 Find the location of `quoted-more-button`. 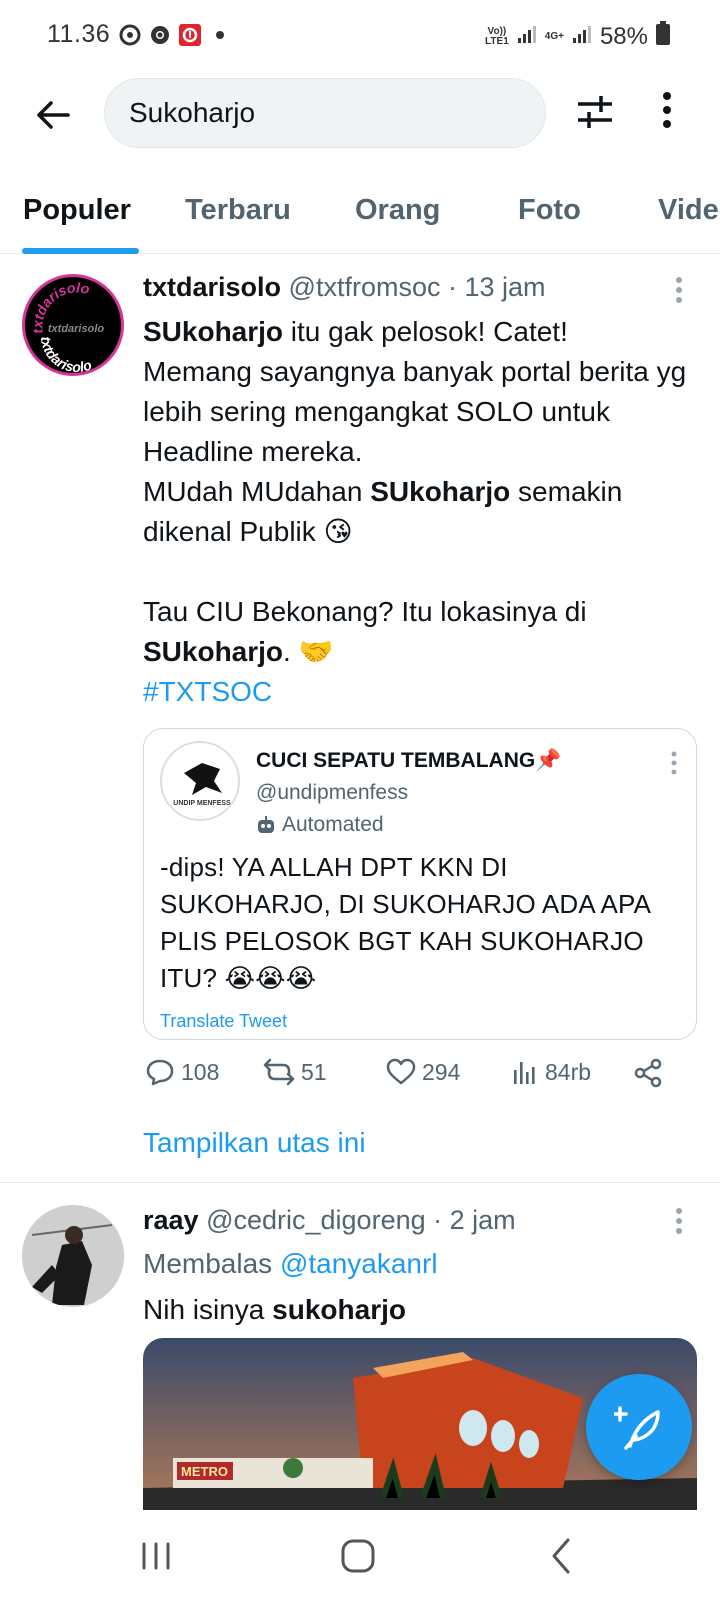

quoted-more-button is located at coordinates (674, 763).